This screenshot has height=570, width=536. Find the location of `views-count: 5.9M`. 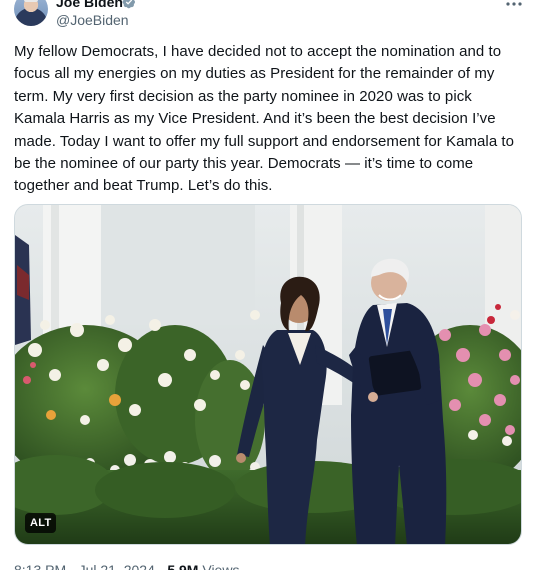

views-count: 5.9M is located at coordinates (182, 566).